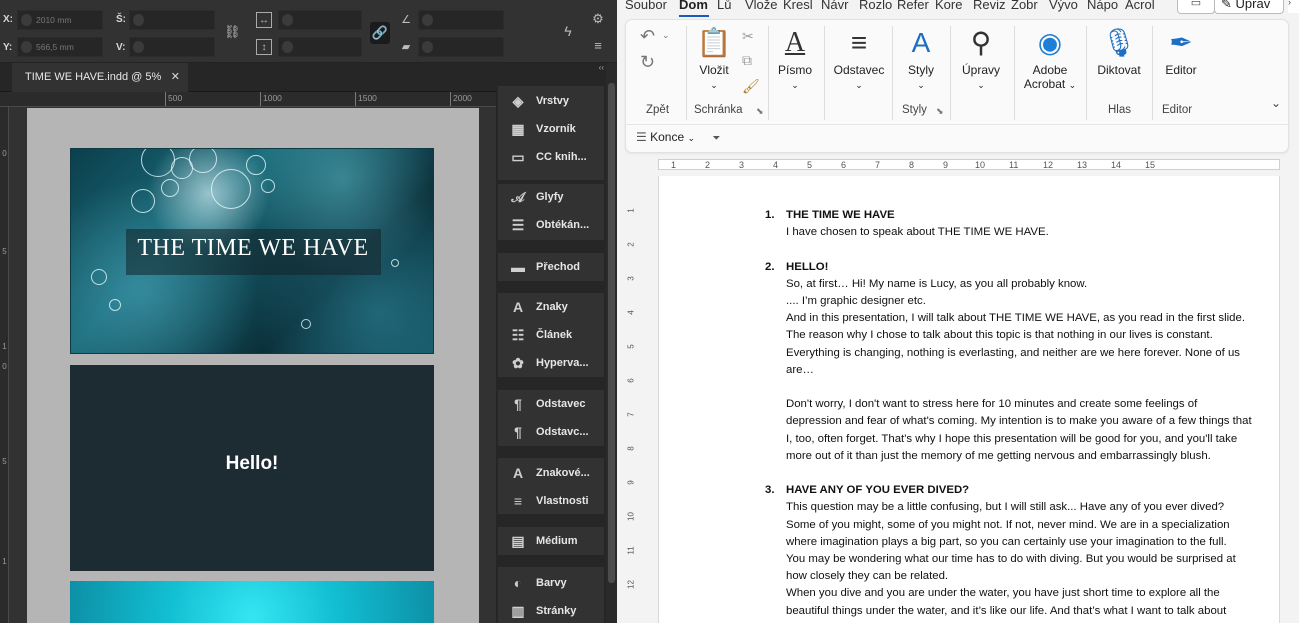 The image size is (1299, 623). Describe the element at coordinates (1120, 110) in the screenshot. I see `voice-group-label: Hlas` at that location.